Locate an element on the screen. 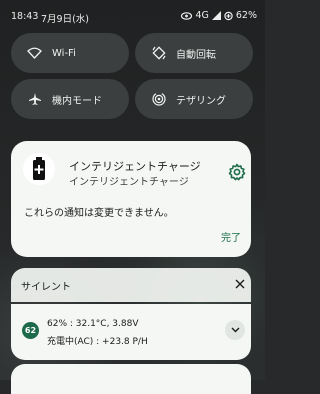 This screenshot has height=394, width=320. battery-app-icon is located at coordinates (39, 169).